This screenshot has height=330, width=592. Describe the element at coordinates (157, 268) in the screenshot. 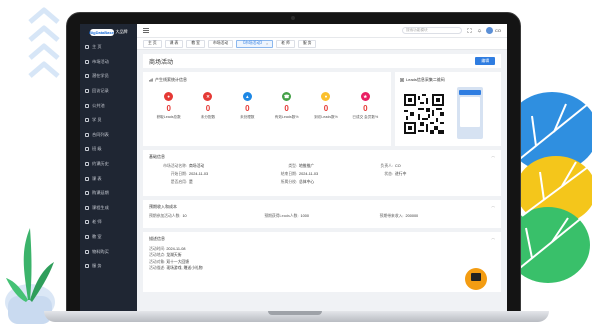

I see `field-label: 活动描述:` at that location.